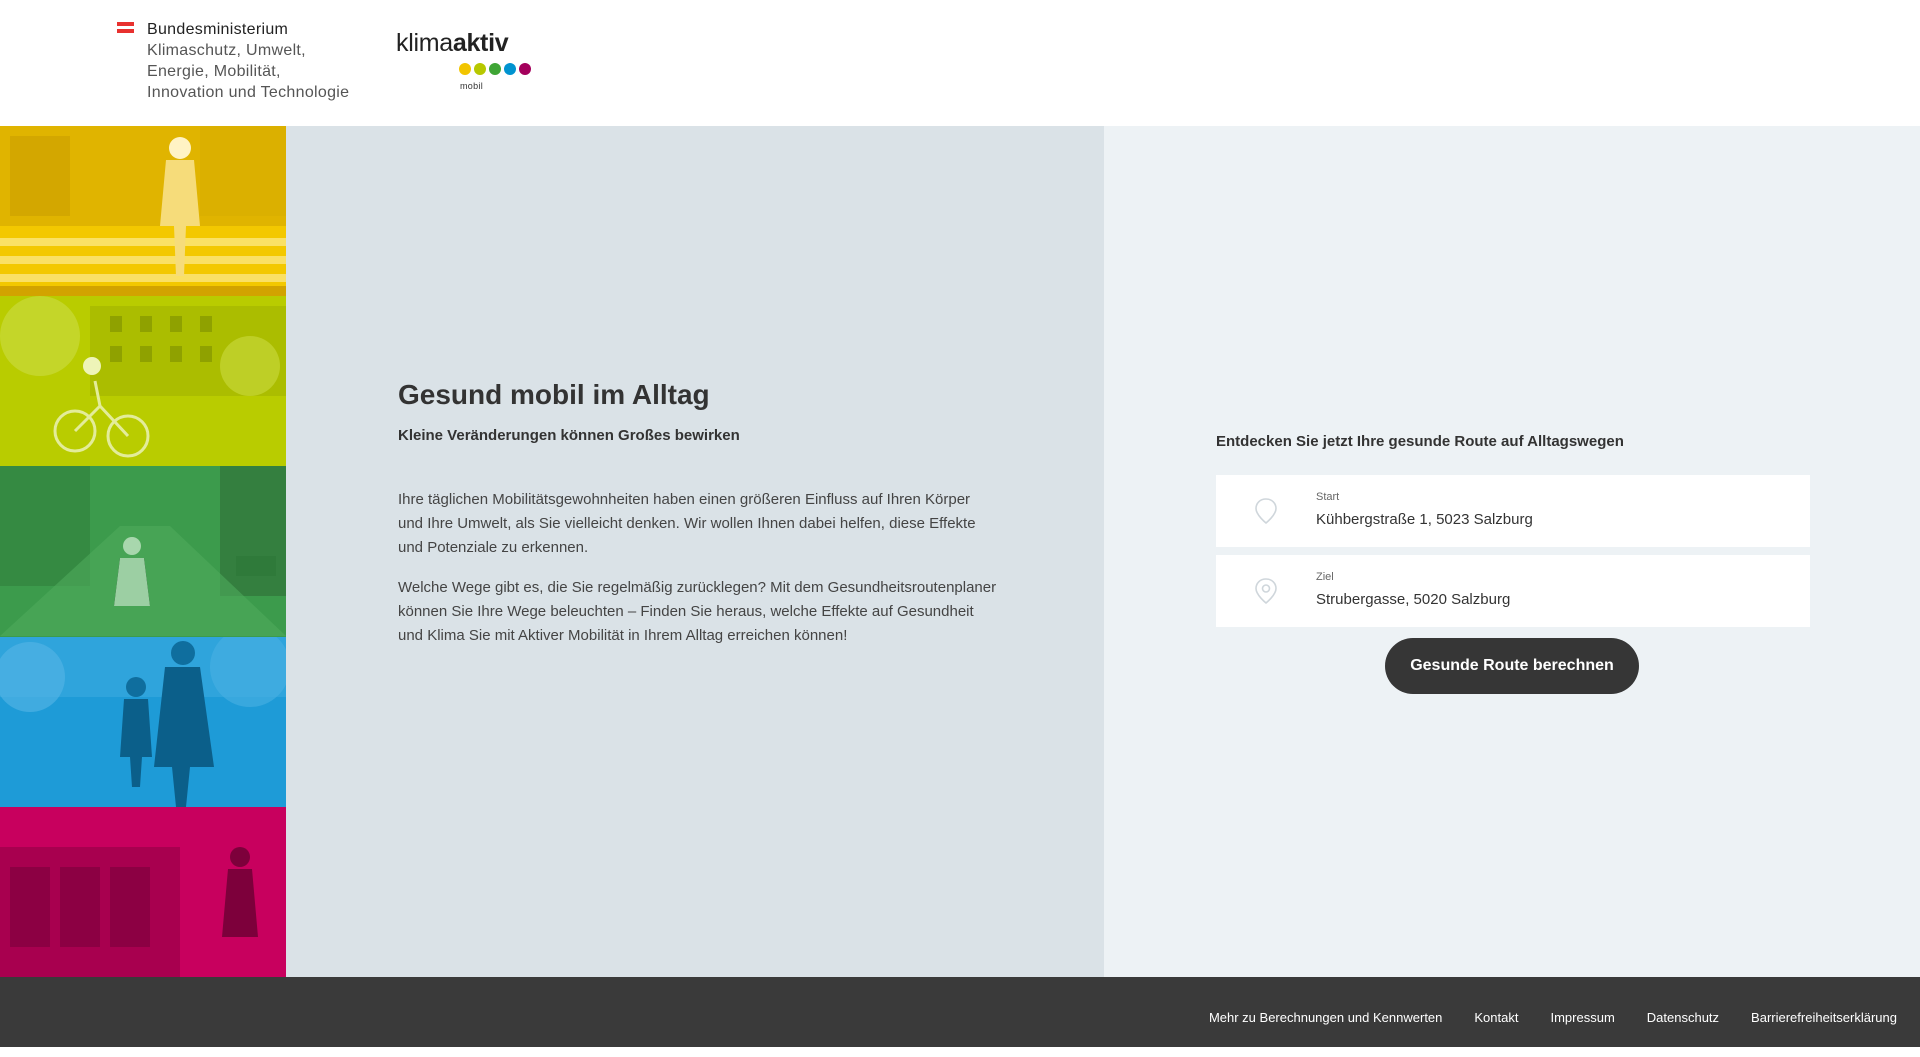 Image resolution: width=1920 pixels, height=1057 pixels. Describe the element at coordinates (143, 211) in the screenshot. I see `pedestrian-crossing-photo` at that location.